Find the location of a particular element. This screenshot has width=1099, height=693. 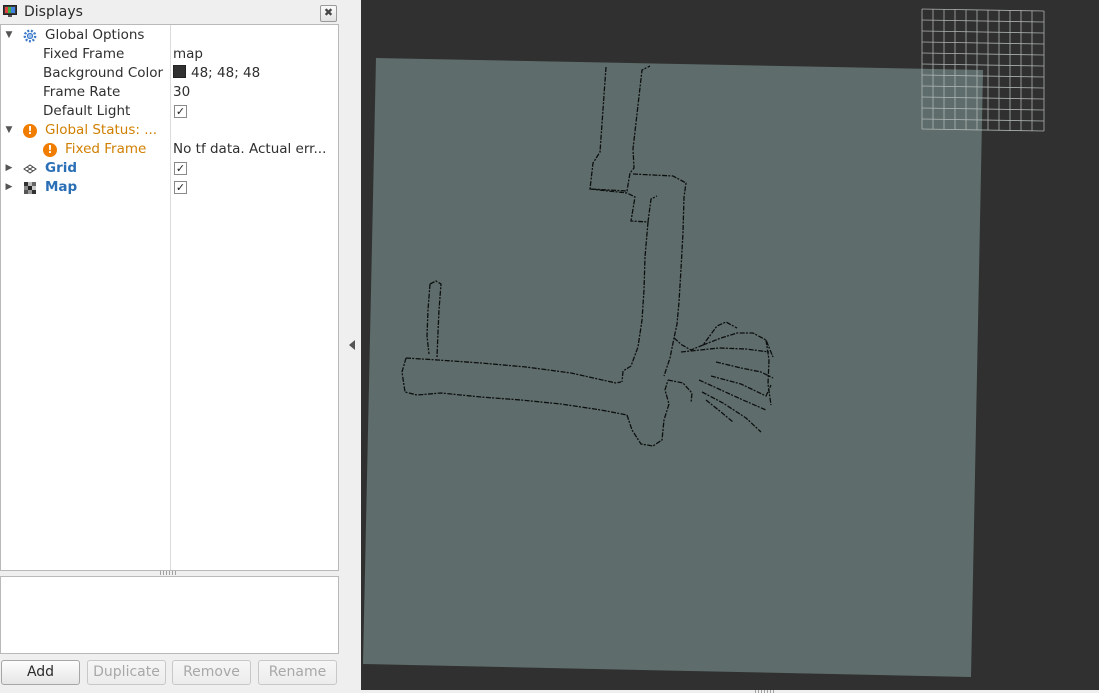

close-icon: ✖ is located at coordinates (328, 13).